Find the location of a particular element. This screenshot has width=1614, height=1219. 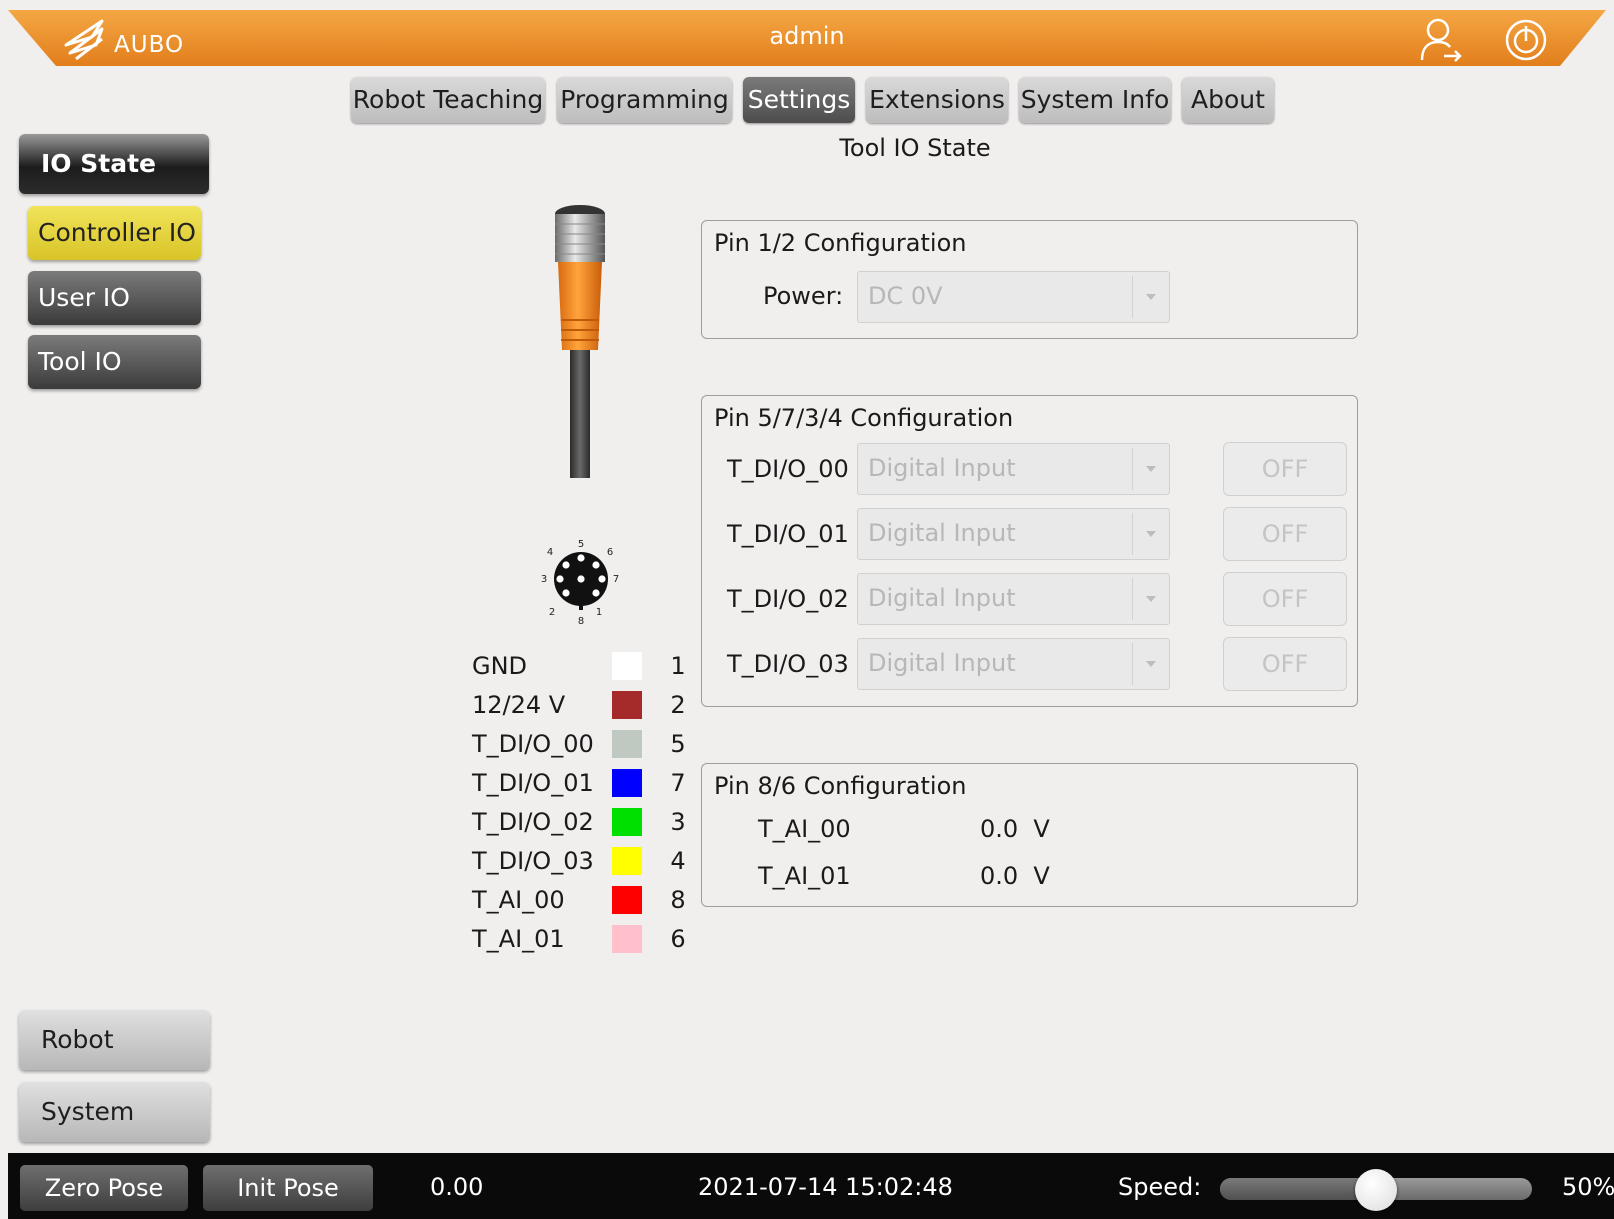

tool-cable-image is located at coordinates (580, 341).